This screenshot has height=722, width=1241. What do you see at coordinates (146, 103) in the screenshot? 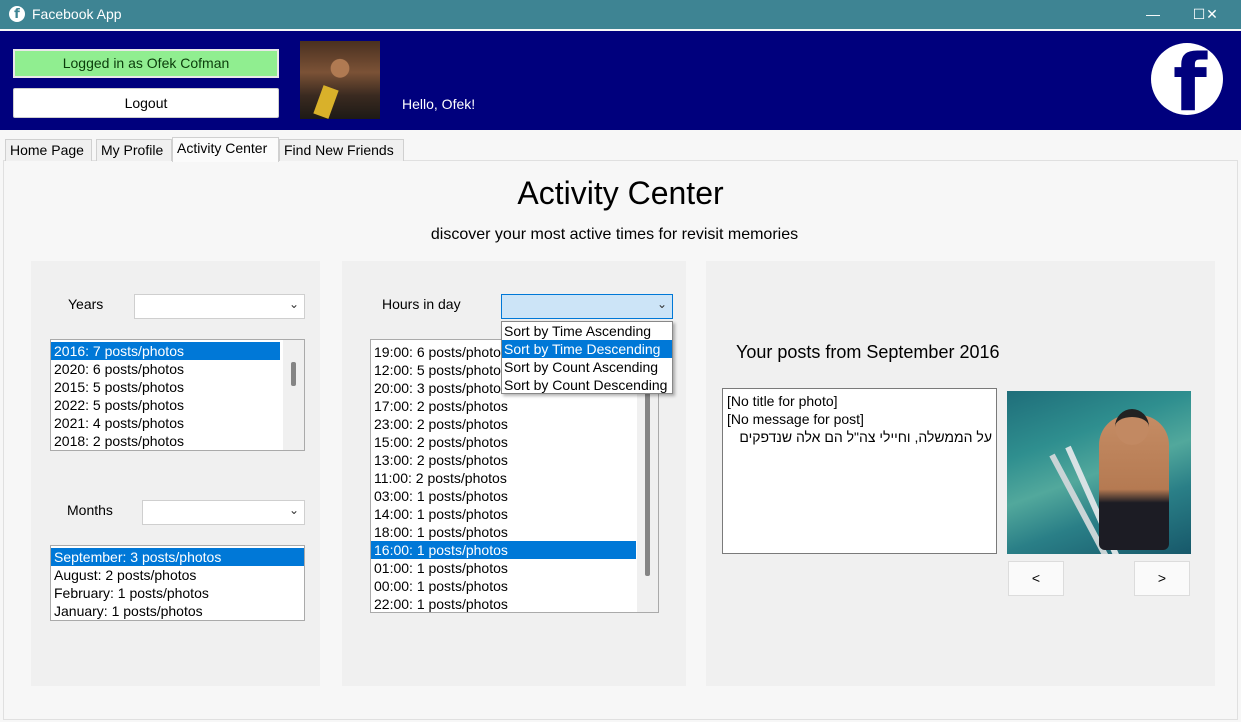
I see `logout-button: Logout` at bounding box center [146, 103].